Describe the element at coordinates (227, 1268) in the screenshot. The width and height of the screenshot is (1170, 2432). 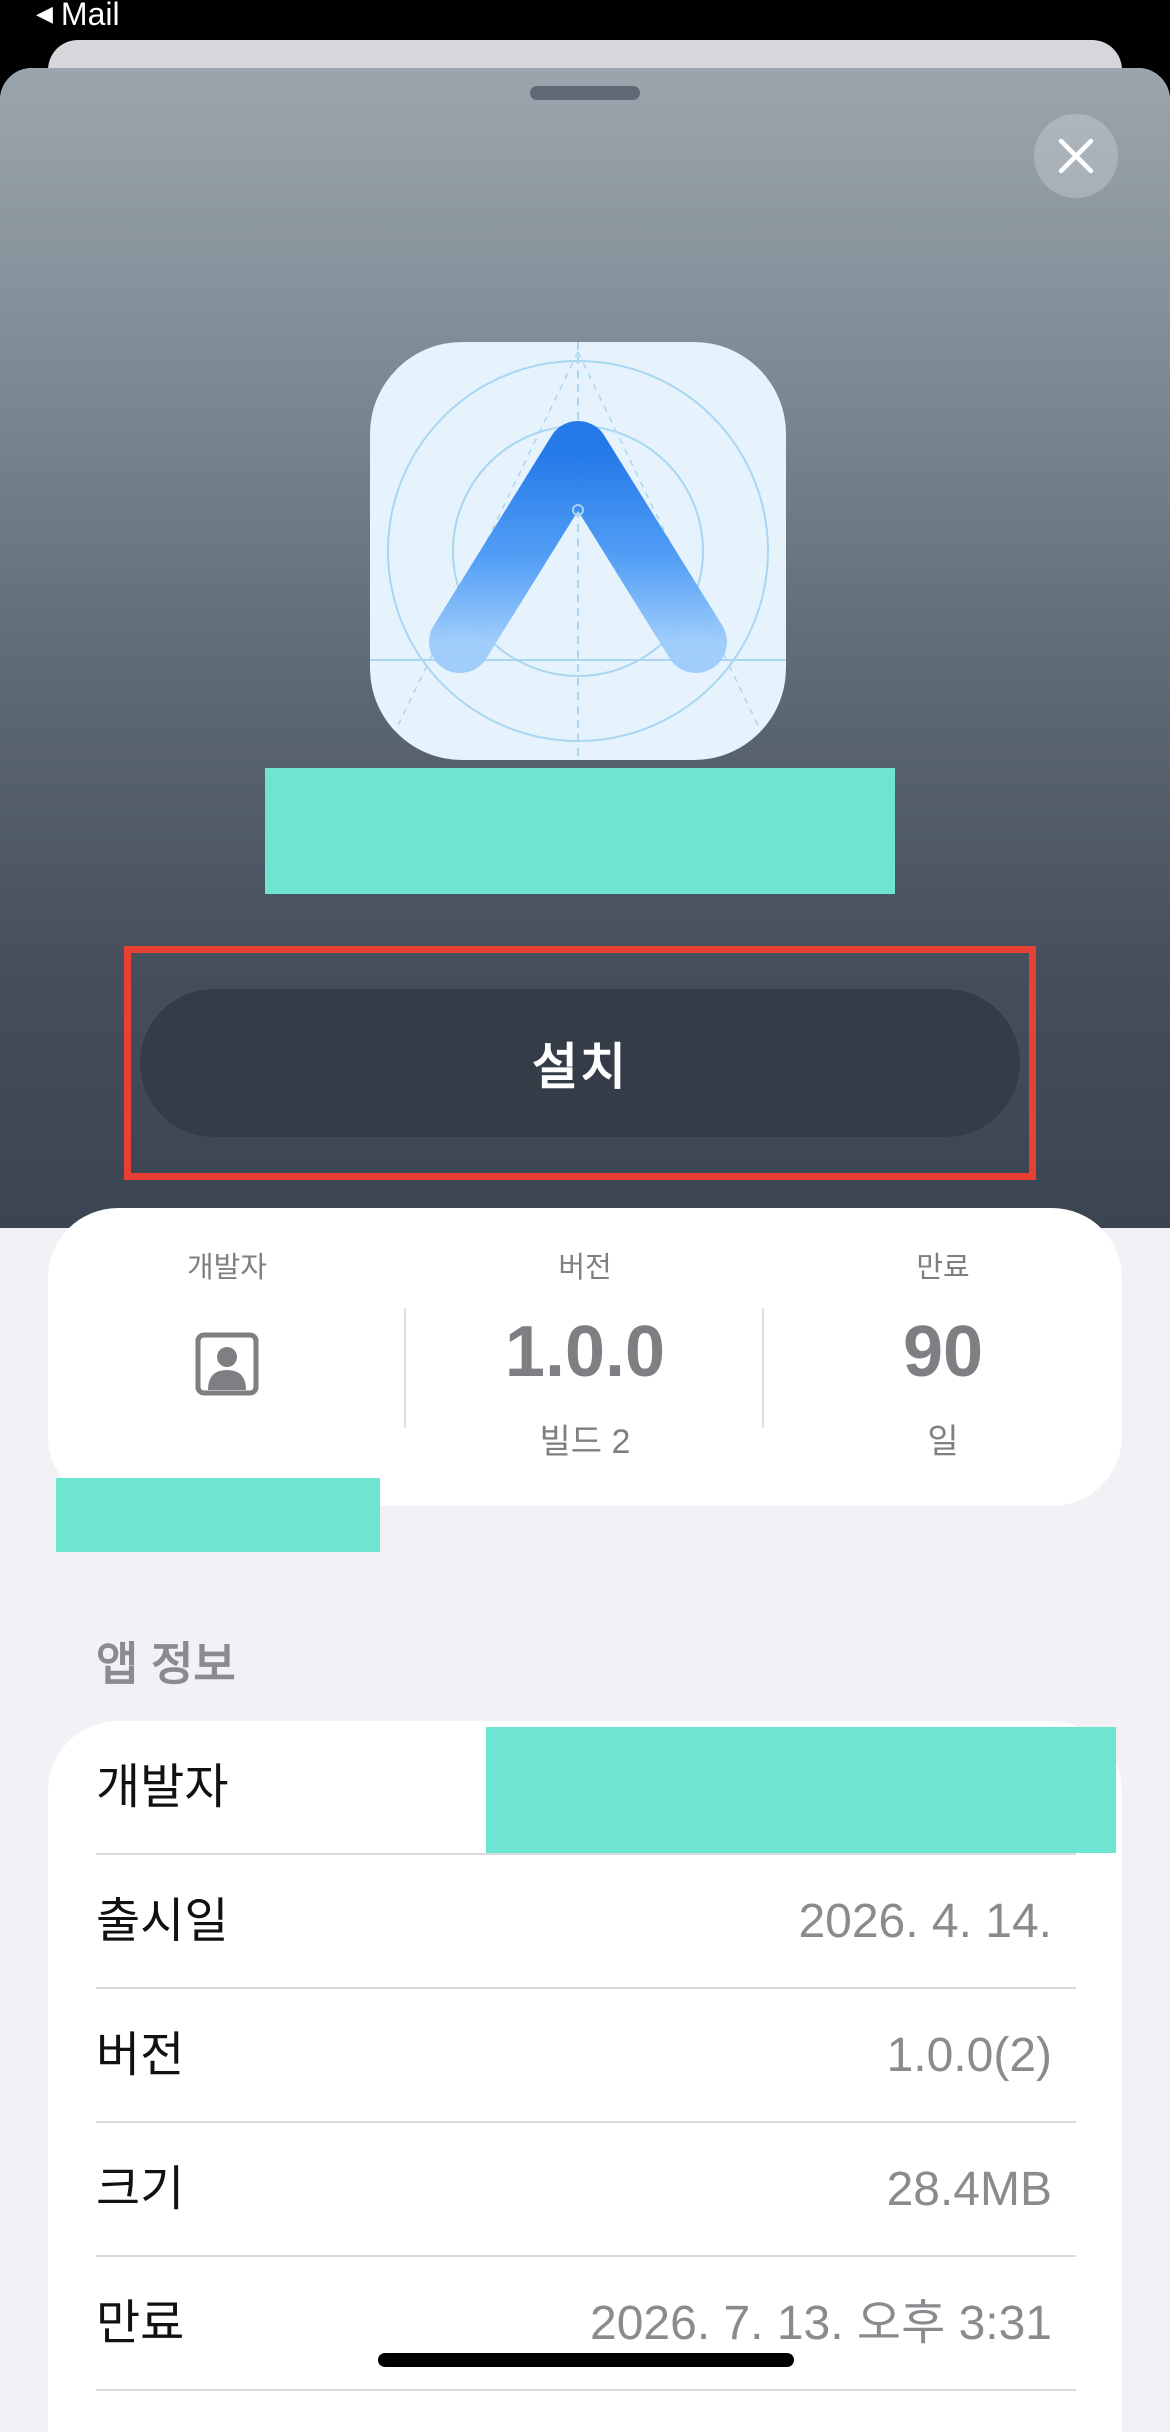
I see `stat-developer-label: 개발자` at that location.